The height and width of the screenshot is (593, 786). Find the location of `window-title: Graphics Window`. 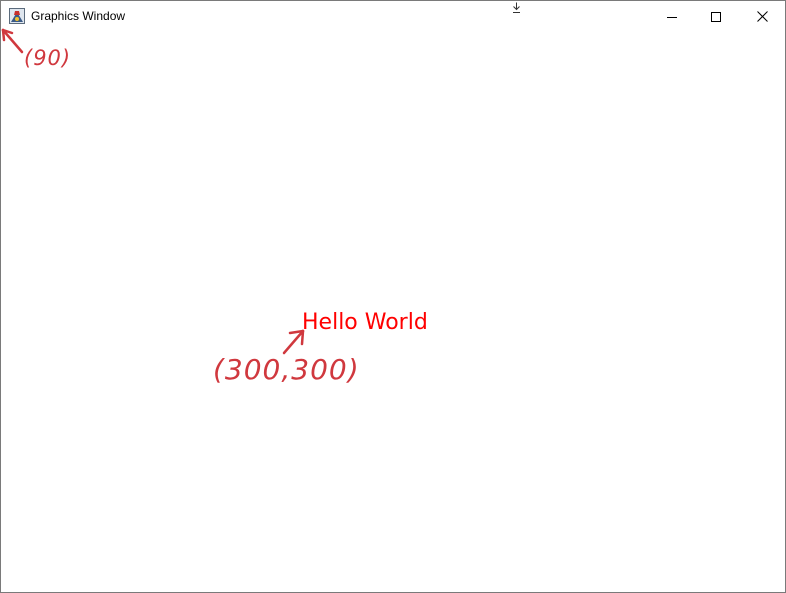

window-title: Graphics Window is located at coordinates (78, 16).